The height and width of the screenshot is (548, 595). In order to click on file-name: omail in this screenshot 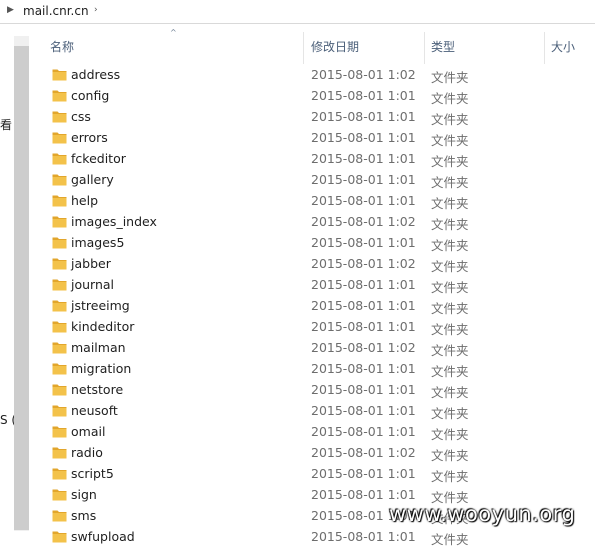, I will do `click(88, 431)`.